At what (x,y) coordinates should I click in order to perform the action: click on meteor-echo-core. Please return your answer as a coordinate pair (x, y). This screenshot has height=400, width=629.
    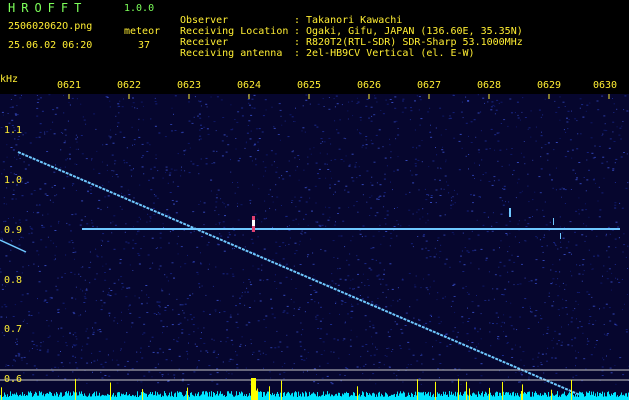
    Looking at the image, I should click on (253, 223).